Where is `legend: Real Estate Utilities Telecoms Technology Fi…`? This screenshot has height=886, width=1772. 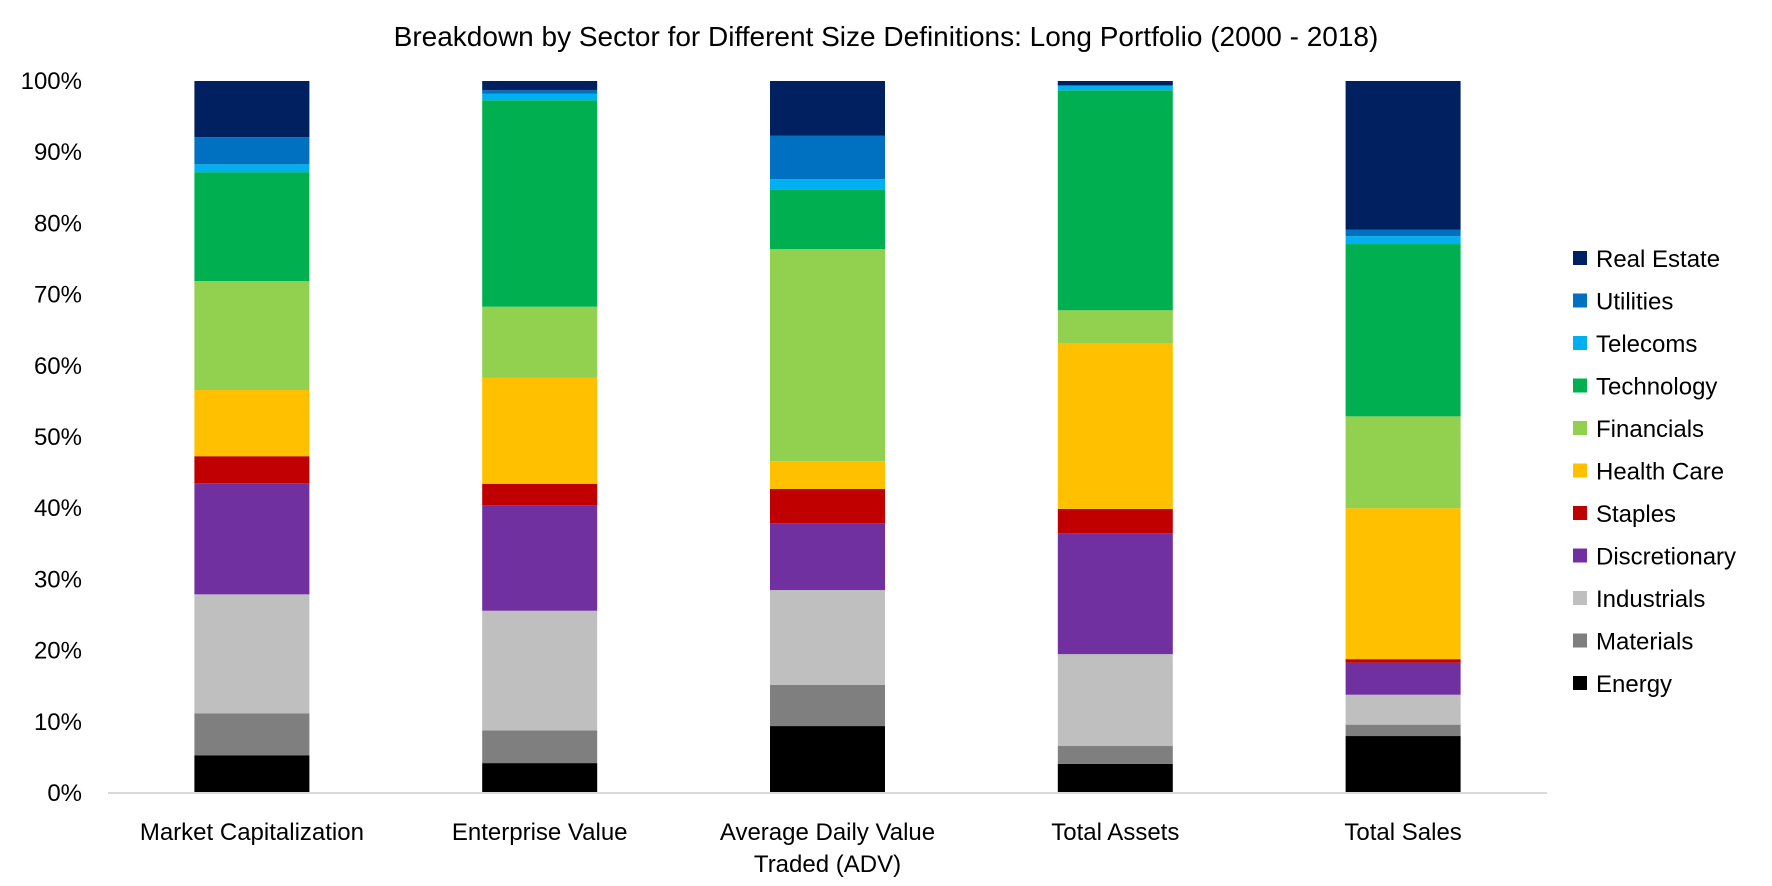
legend: Real Estate Utilities Telecoms Technology Fi… is located at coordinates (1654, 472).